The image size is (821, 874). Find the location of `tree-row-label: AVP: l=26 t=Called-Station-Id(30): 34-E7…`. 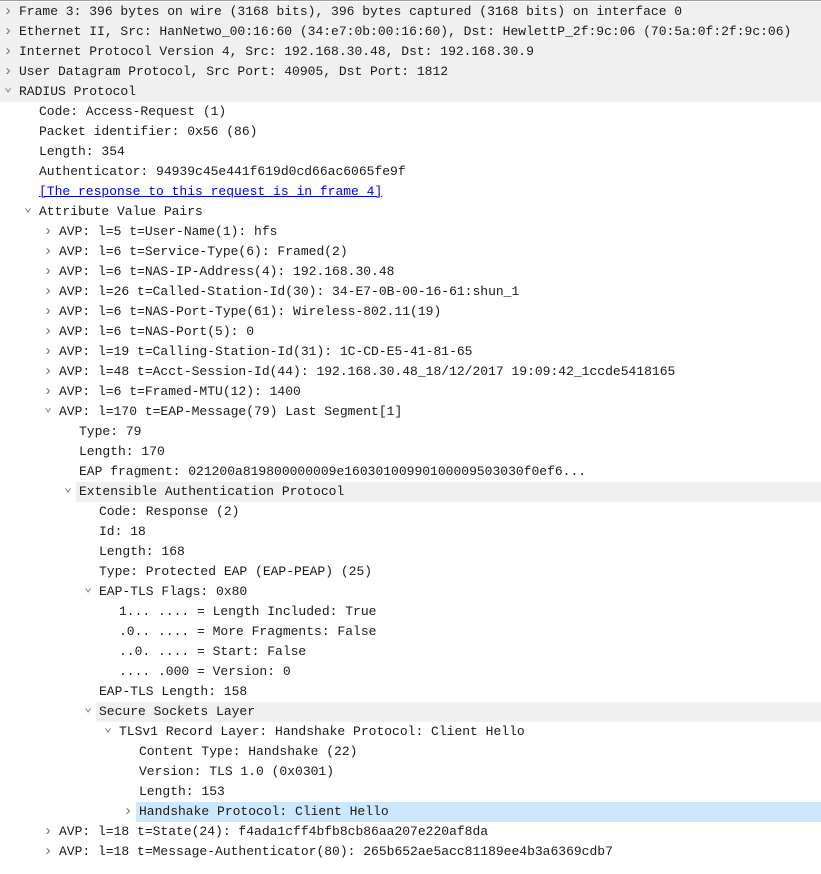

tree-row-label: AVP: l=26 t=Called-Station-Id(30): 34-E7… is located at coordinates (289, 291).